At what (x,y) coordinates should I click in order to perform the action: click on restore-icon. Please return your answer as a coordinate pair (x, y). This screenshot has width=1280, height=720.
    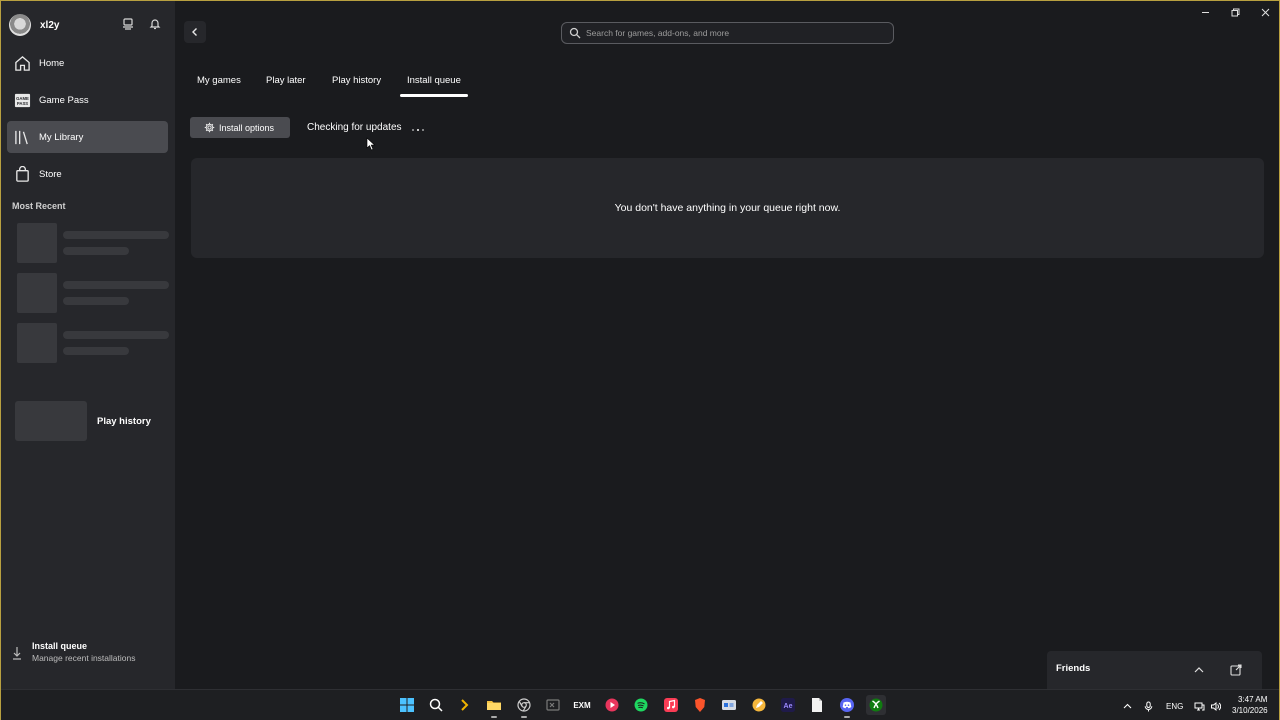
    Looking at the image, I should click on (1235, 12).